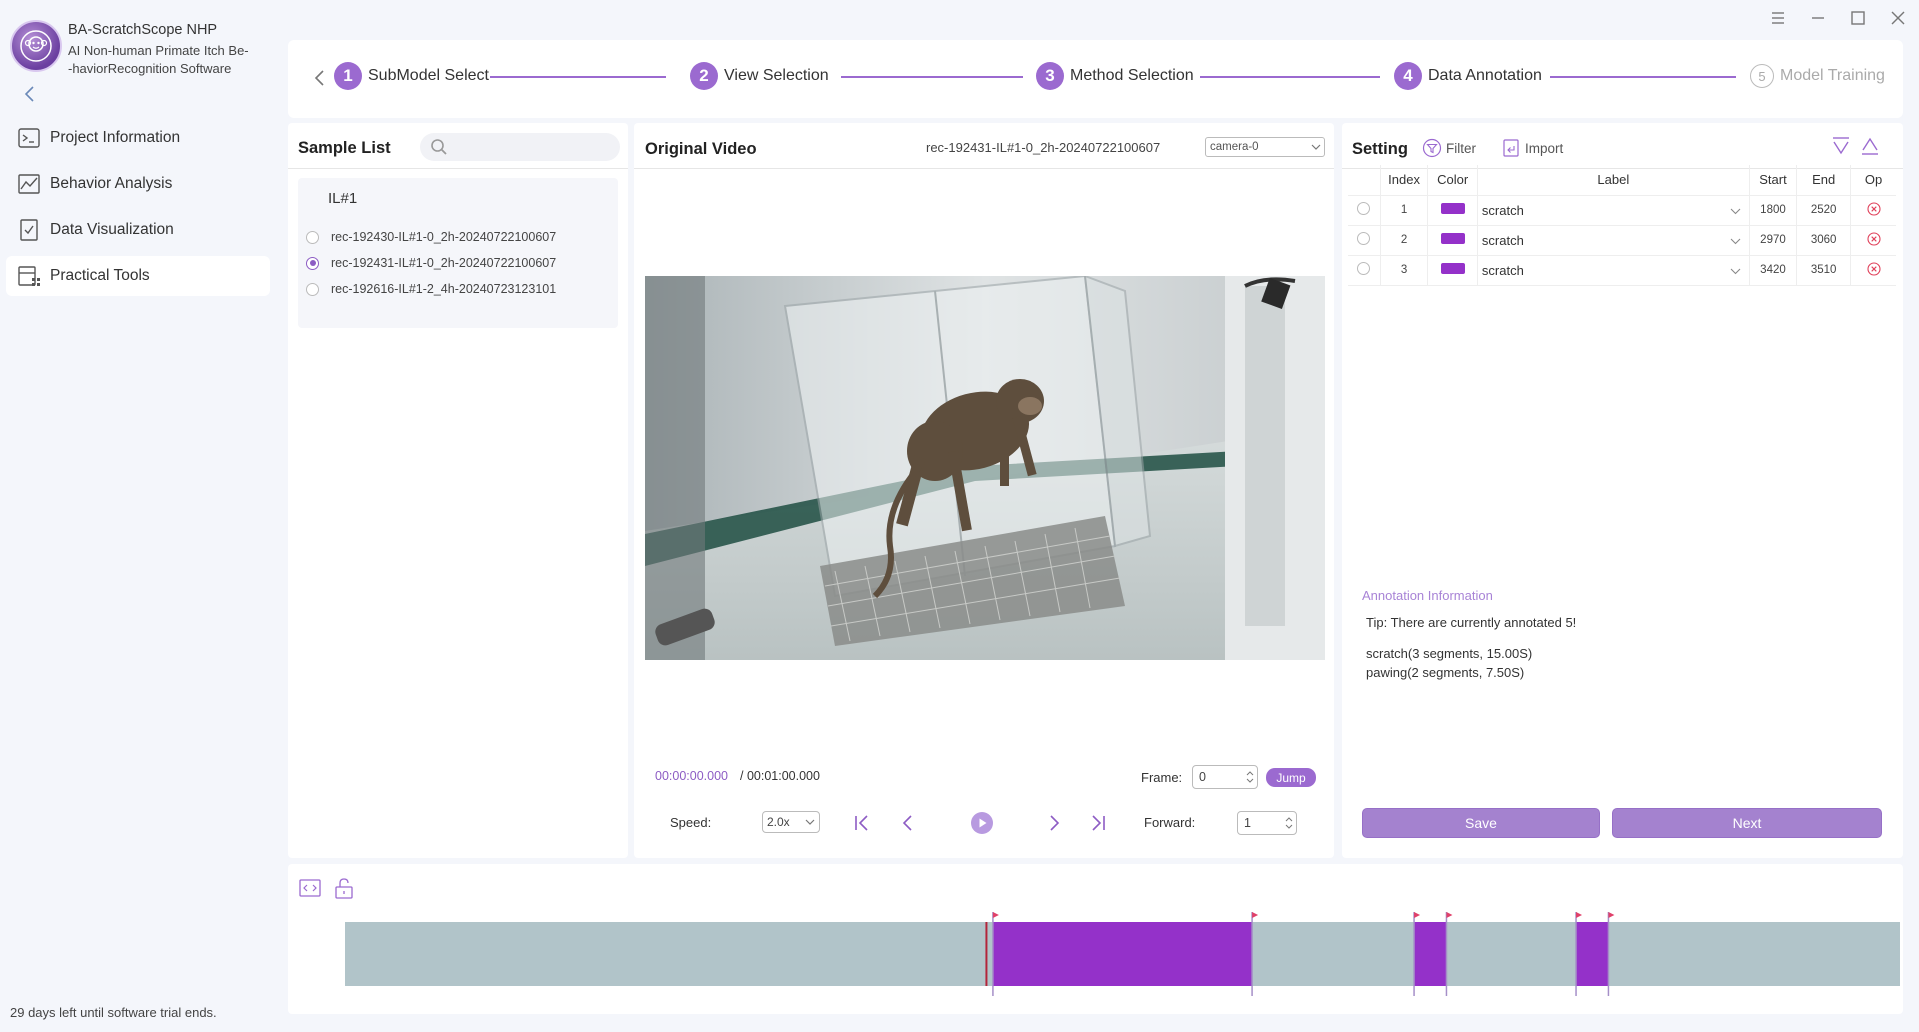 The width and height of the screenshot is (1919, 1032). Describe the element at coordinates (691, 822) in the screenshot. I see `speed-label: Speed:` at that location.